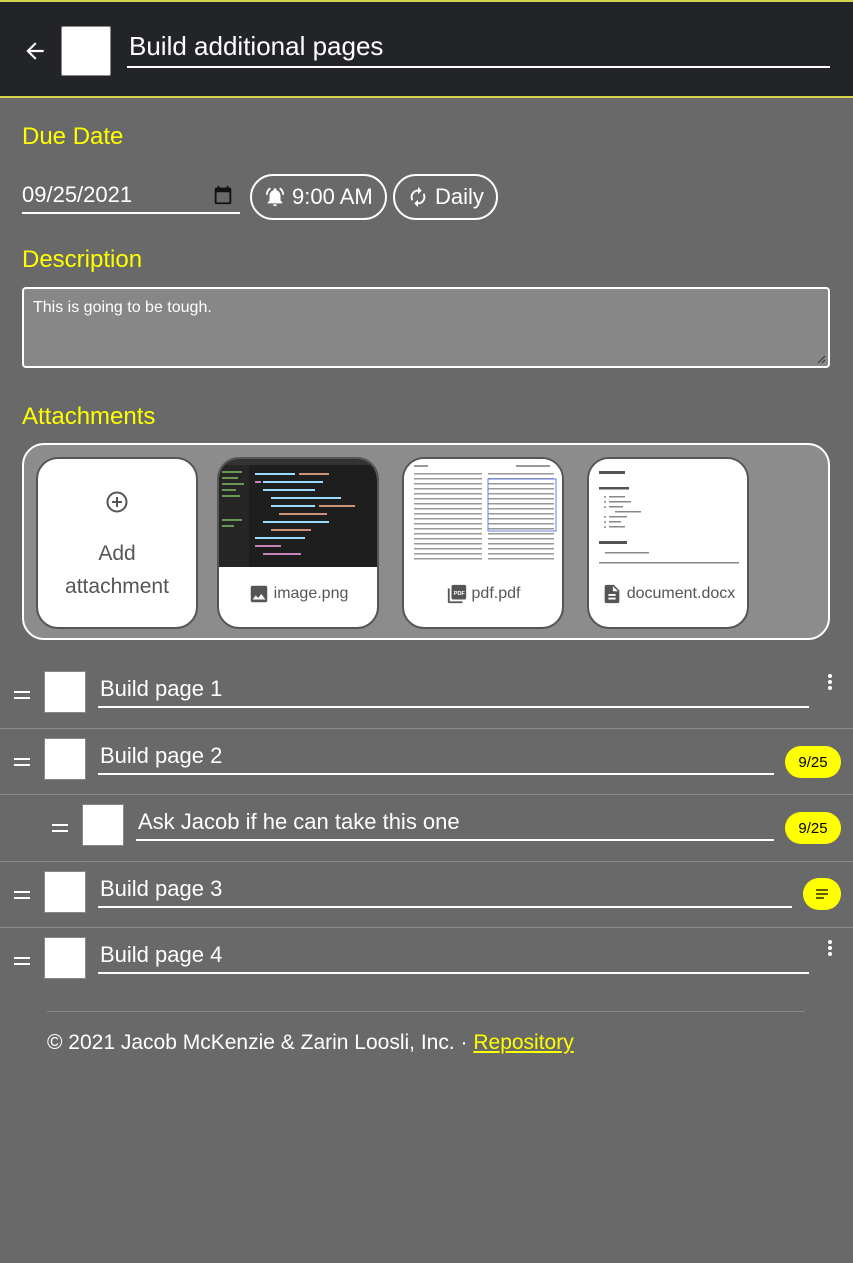 The image size is (853, 1263). Describe the element at coordinates (459, 594) in the screenshot. I see `svg-text: PDF` at that location.